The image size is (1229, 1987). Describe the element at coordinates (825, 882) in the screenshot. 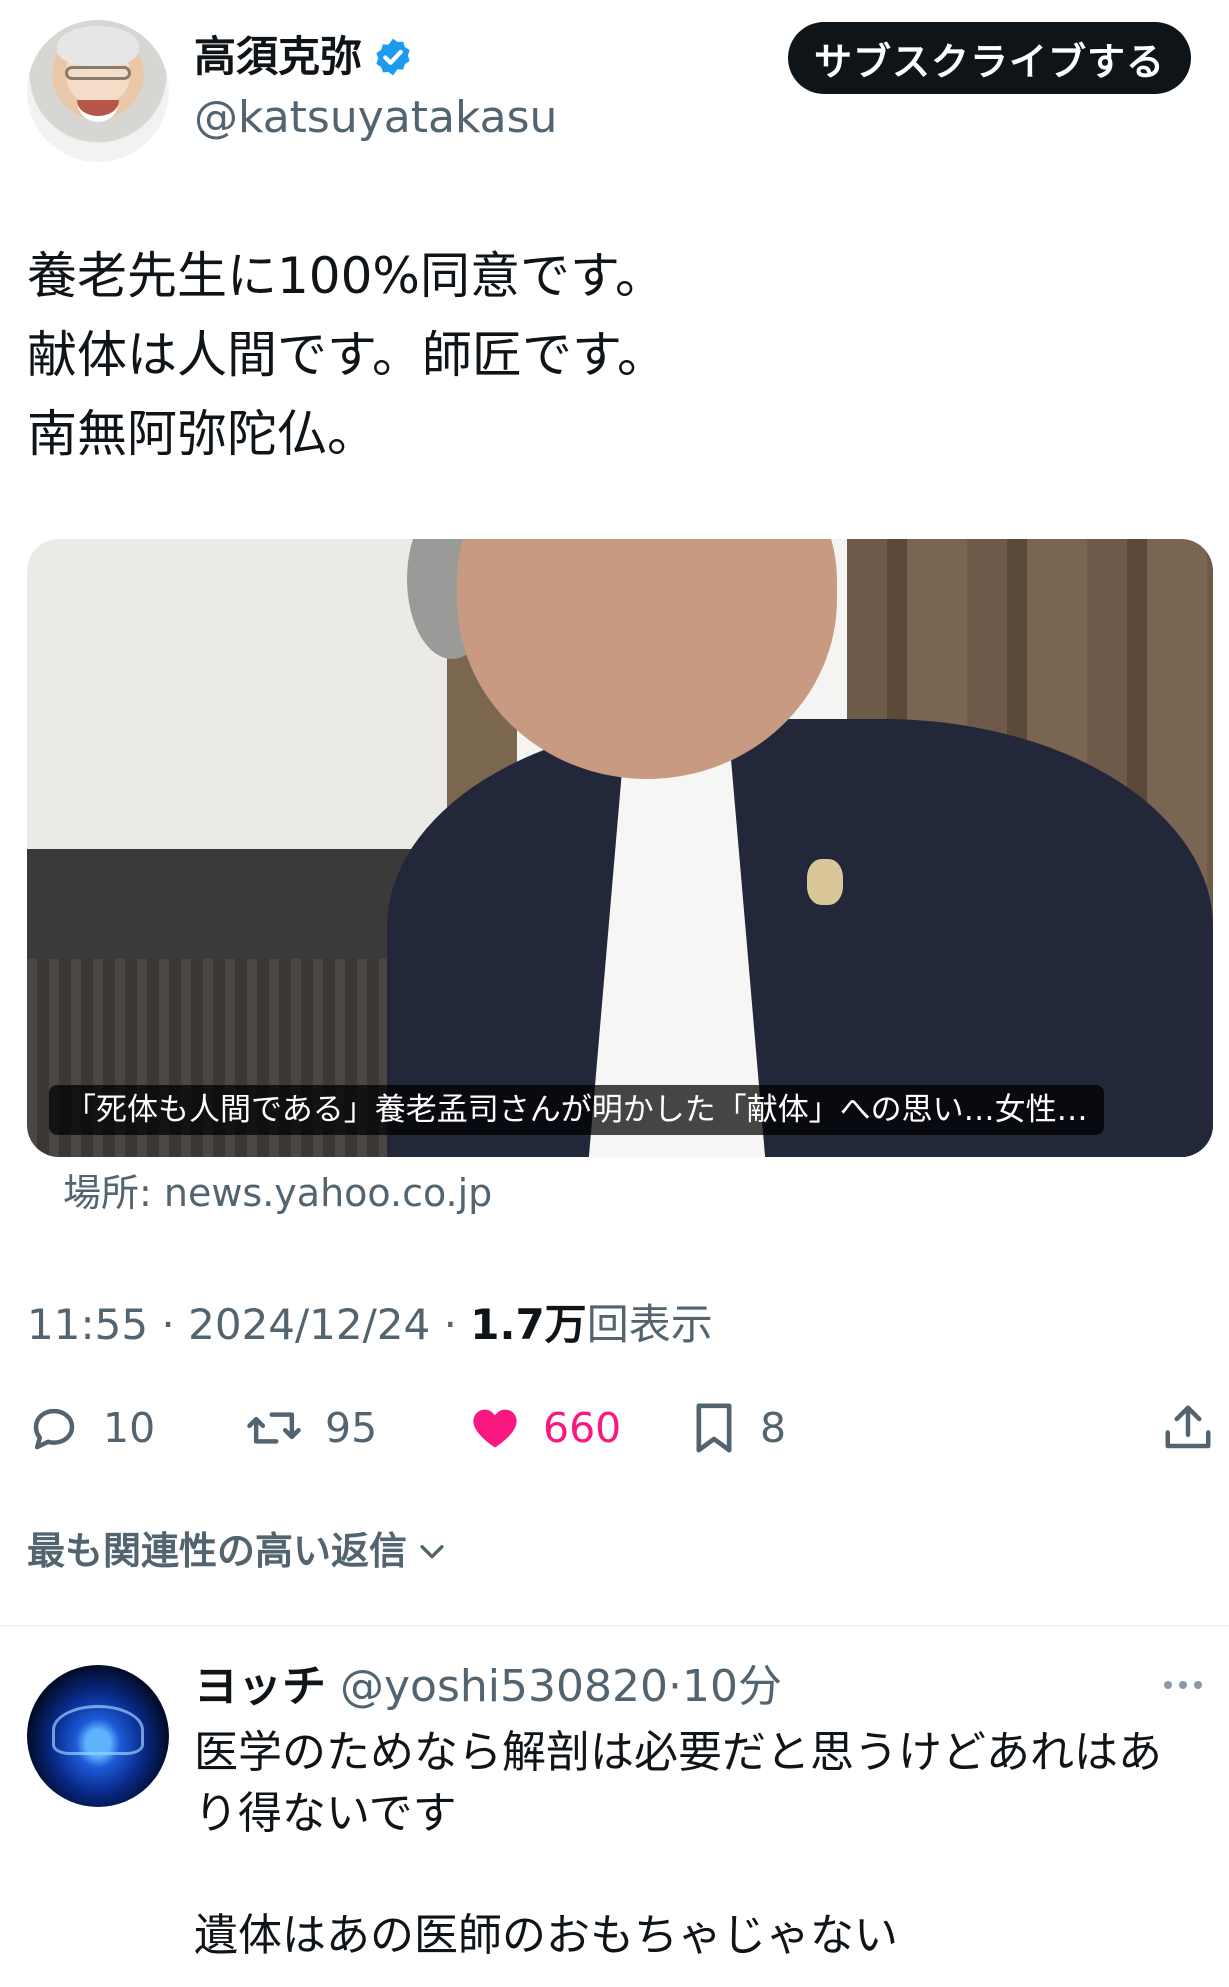

I see `photo-brooch` at that location.